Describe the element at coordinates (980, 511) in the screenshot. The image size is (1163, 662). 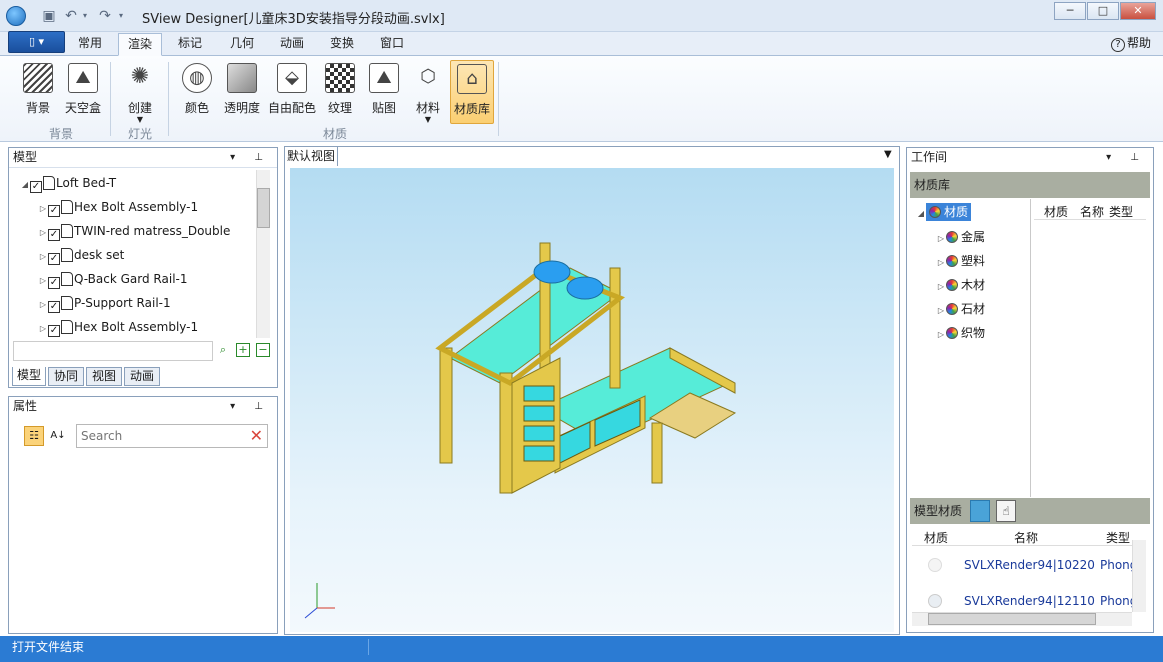
I see `list-view-icon` at that location.